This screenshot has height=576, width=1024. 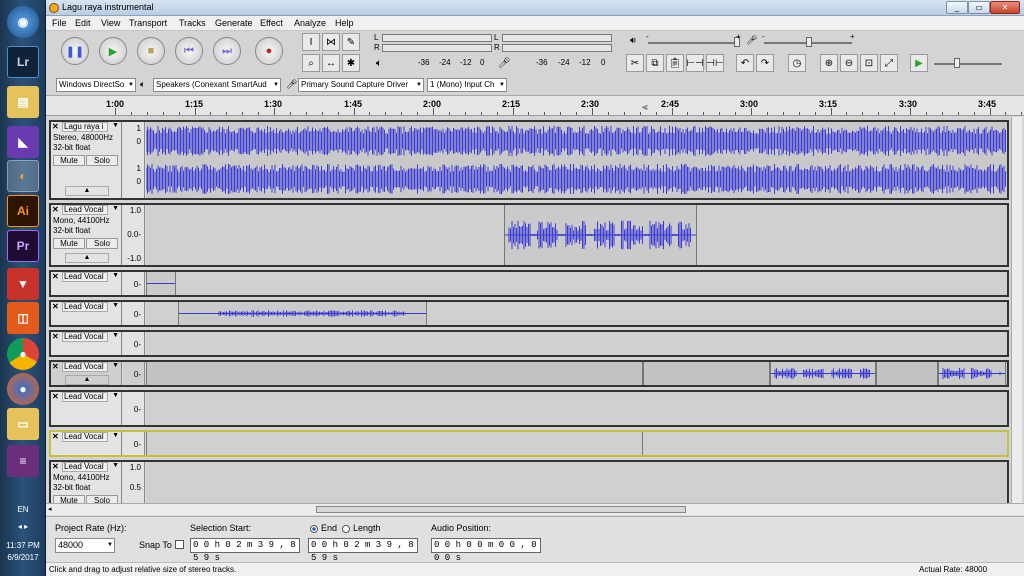 What do you see at coordinates (486, 550) in the screenshot?
I see `audio-position-time: 0 0 h 0 0 m 0 0 , 0 0 0 s` at bounding box center [486, 550].